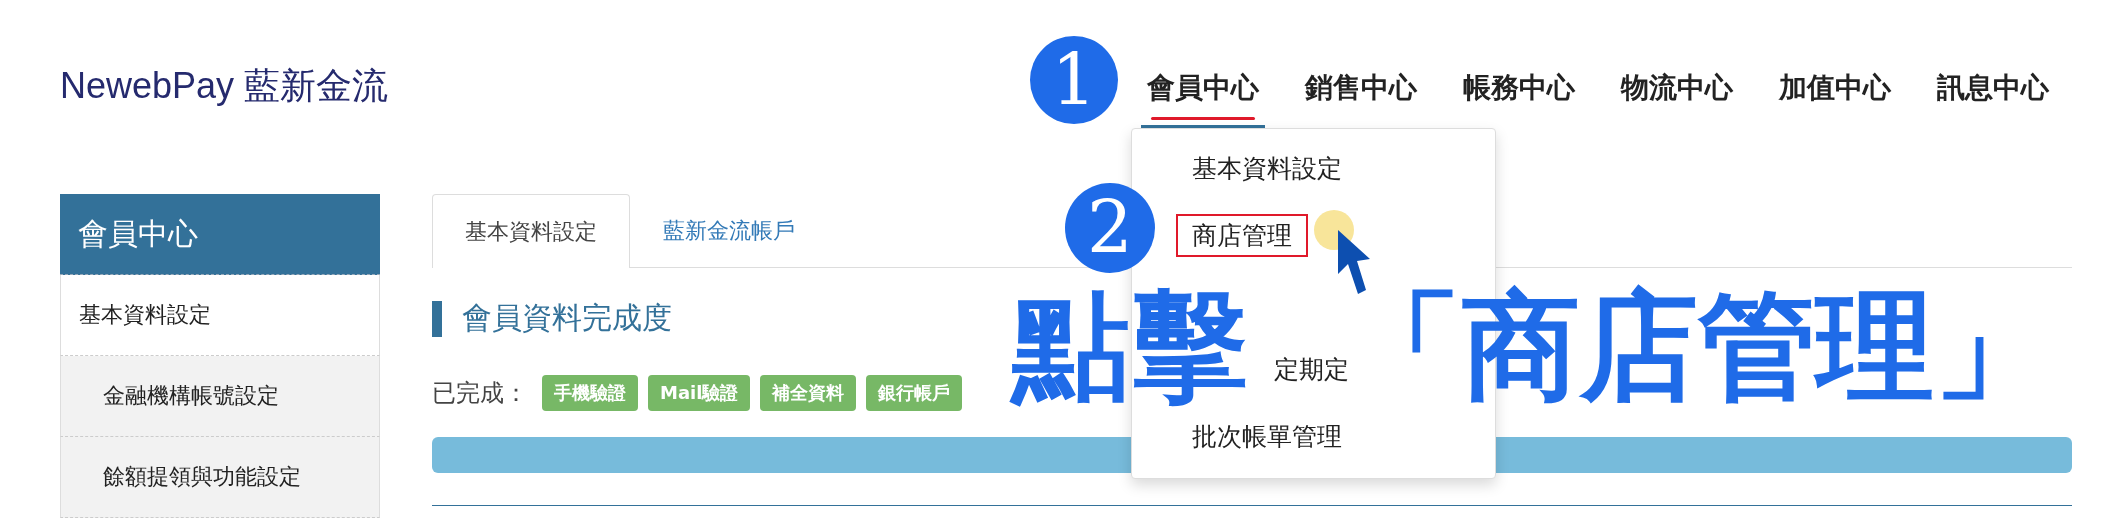 The width and height of the screenshot is (2110, 530). Describe the element at coordinates (1242, 235) in the screenshot. I see `menu-item: 商店管理` at that location.